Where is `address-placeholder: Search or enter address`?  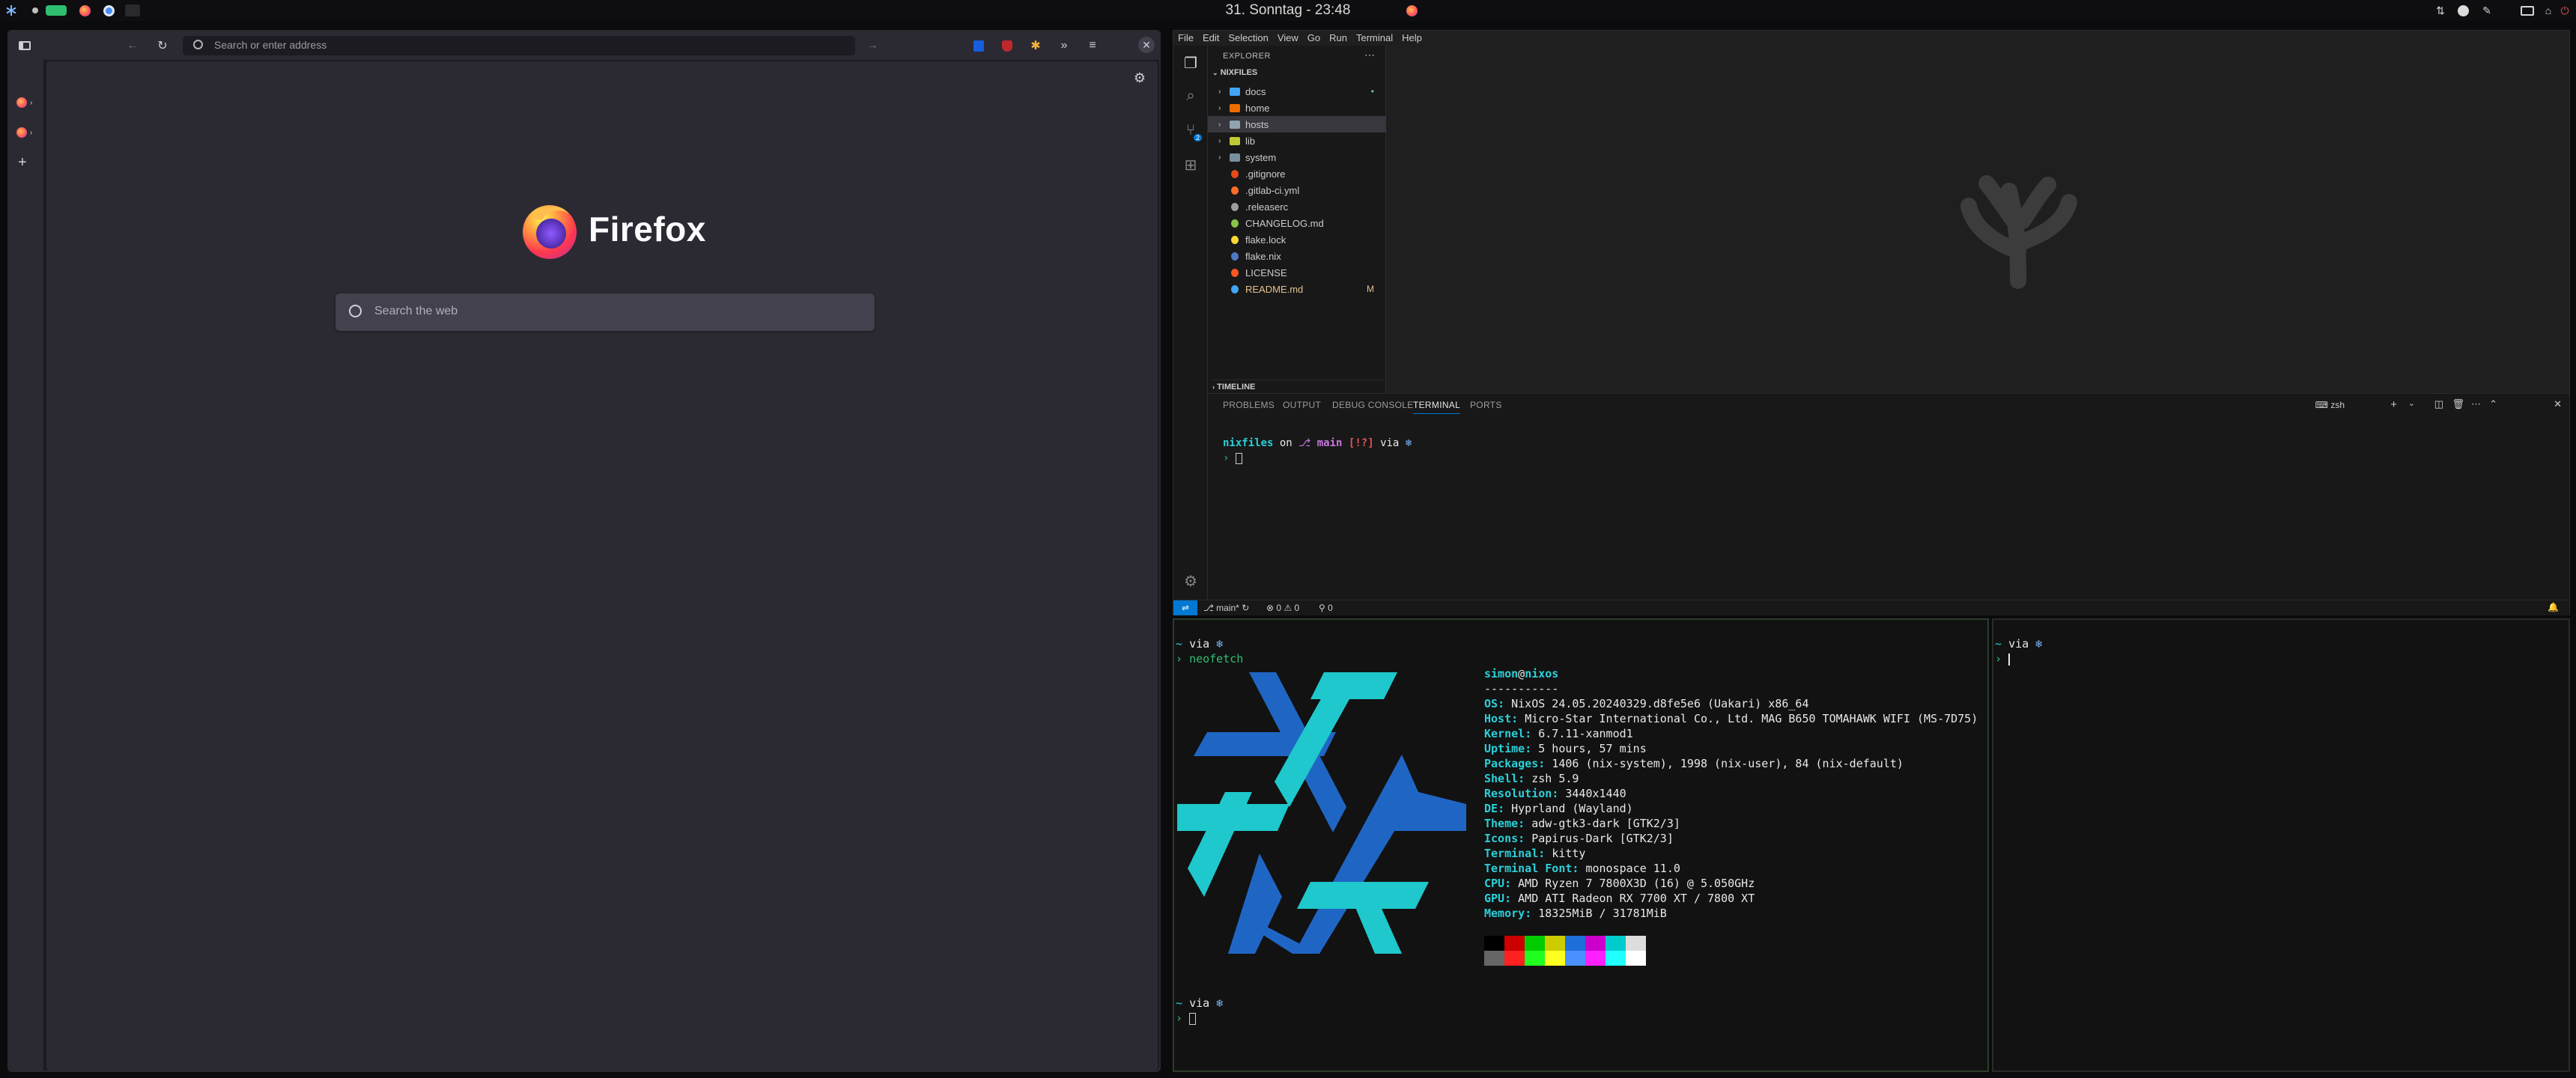 address-placeholder: Search or enter address is located at coordinates (270, 45).